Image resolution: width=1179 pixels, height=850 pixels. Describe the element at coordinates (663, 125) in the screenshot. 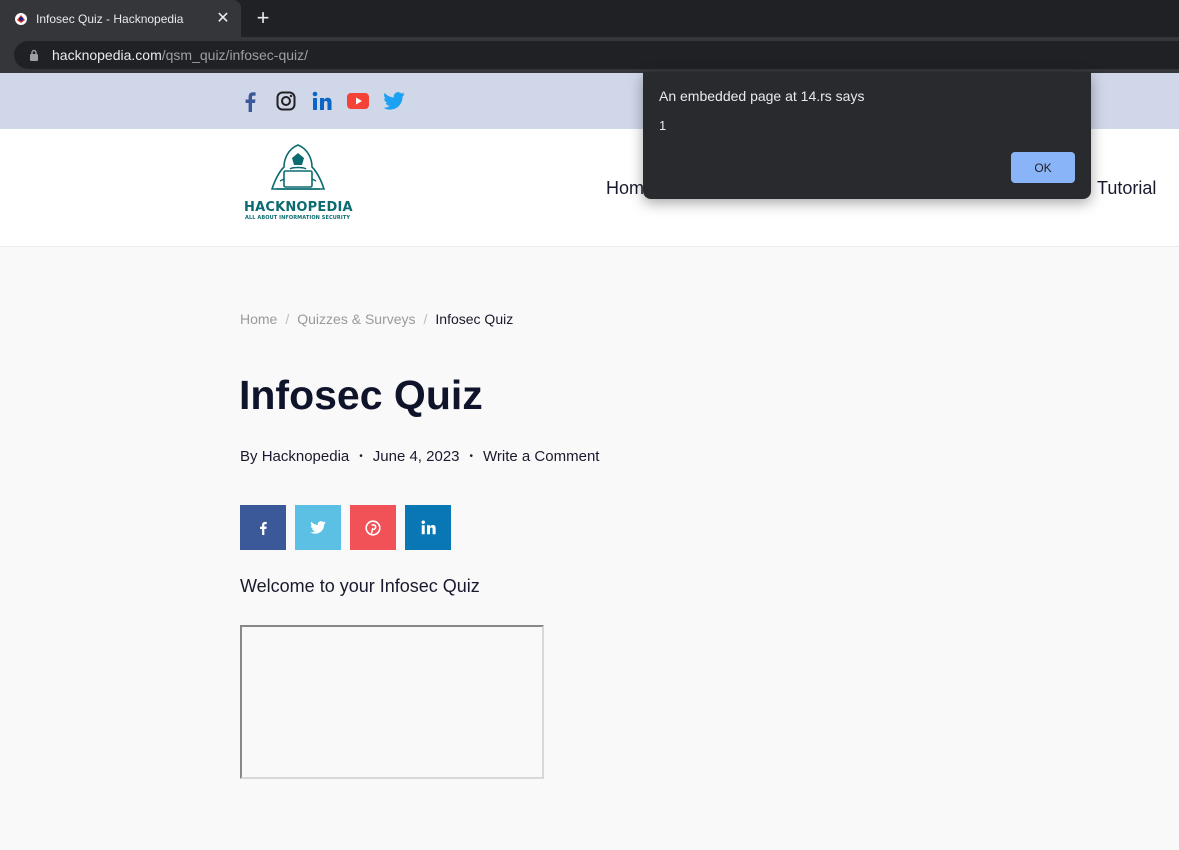

I see `dialog-message: 1` at that location.